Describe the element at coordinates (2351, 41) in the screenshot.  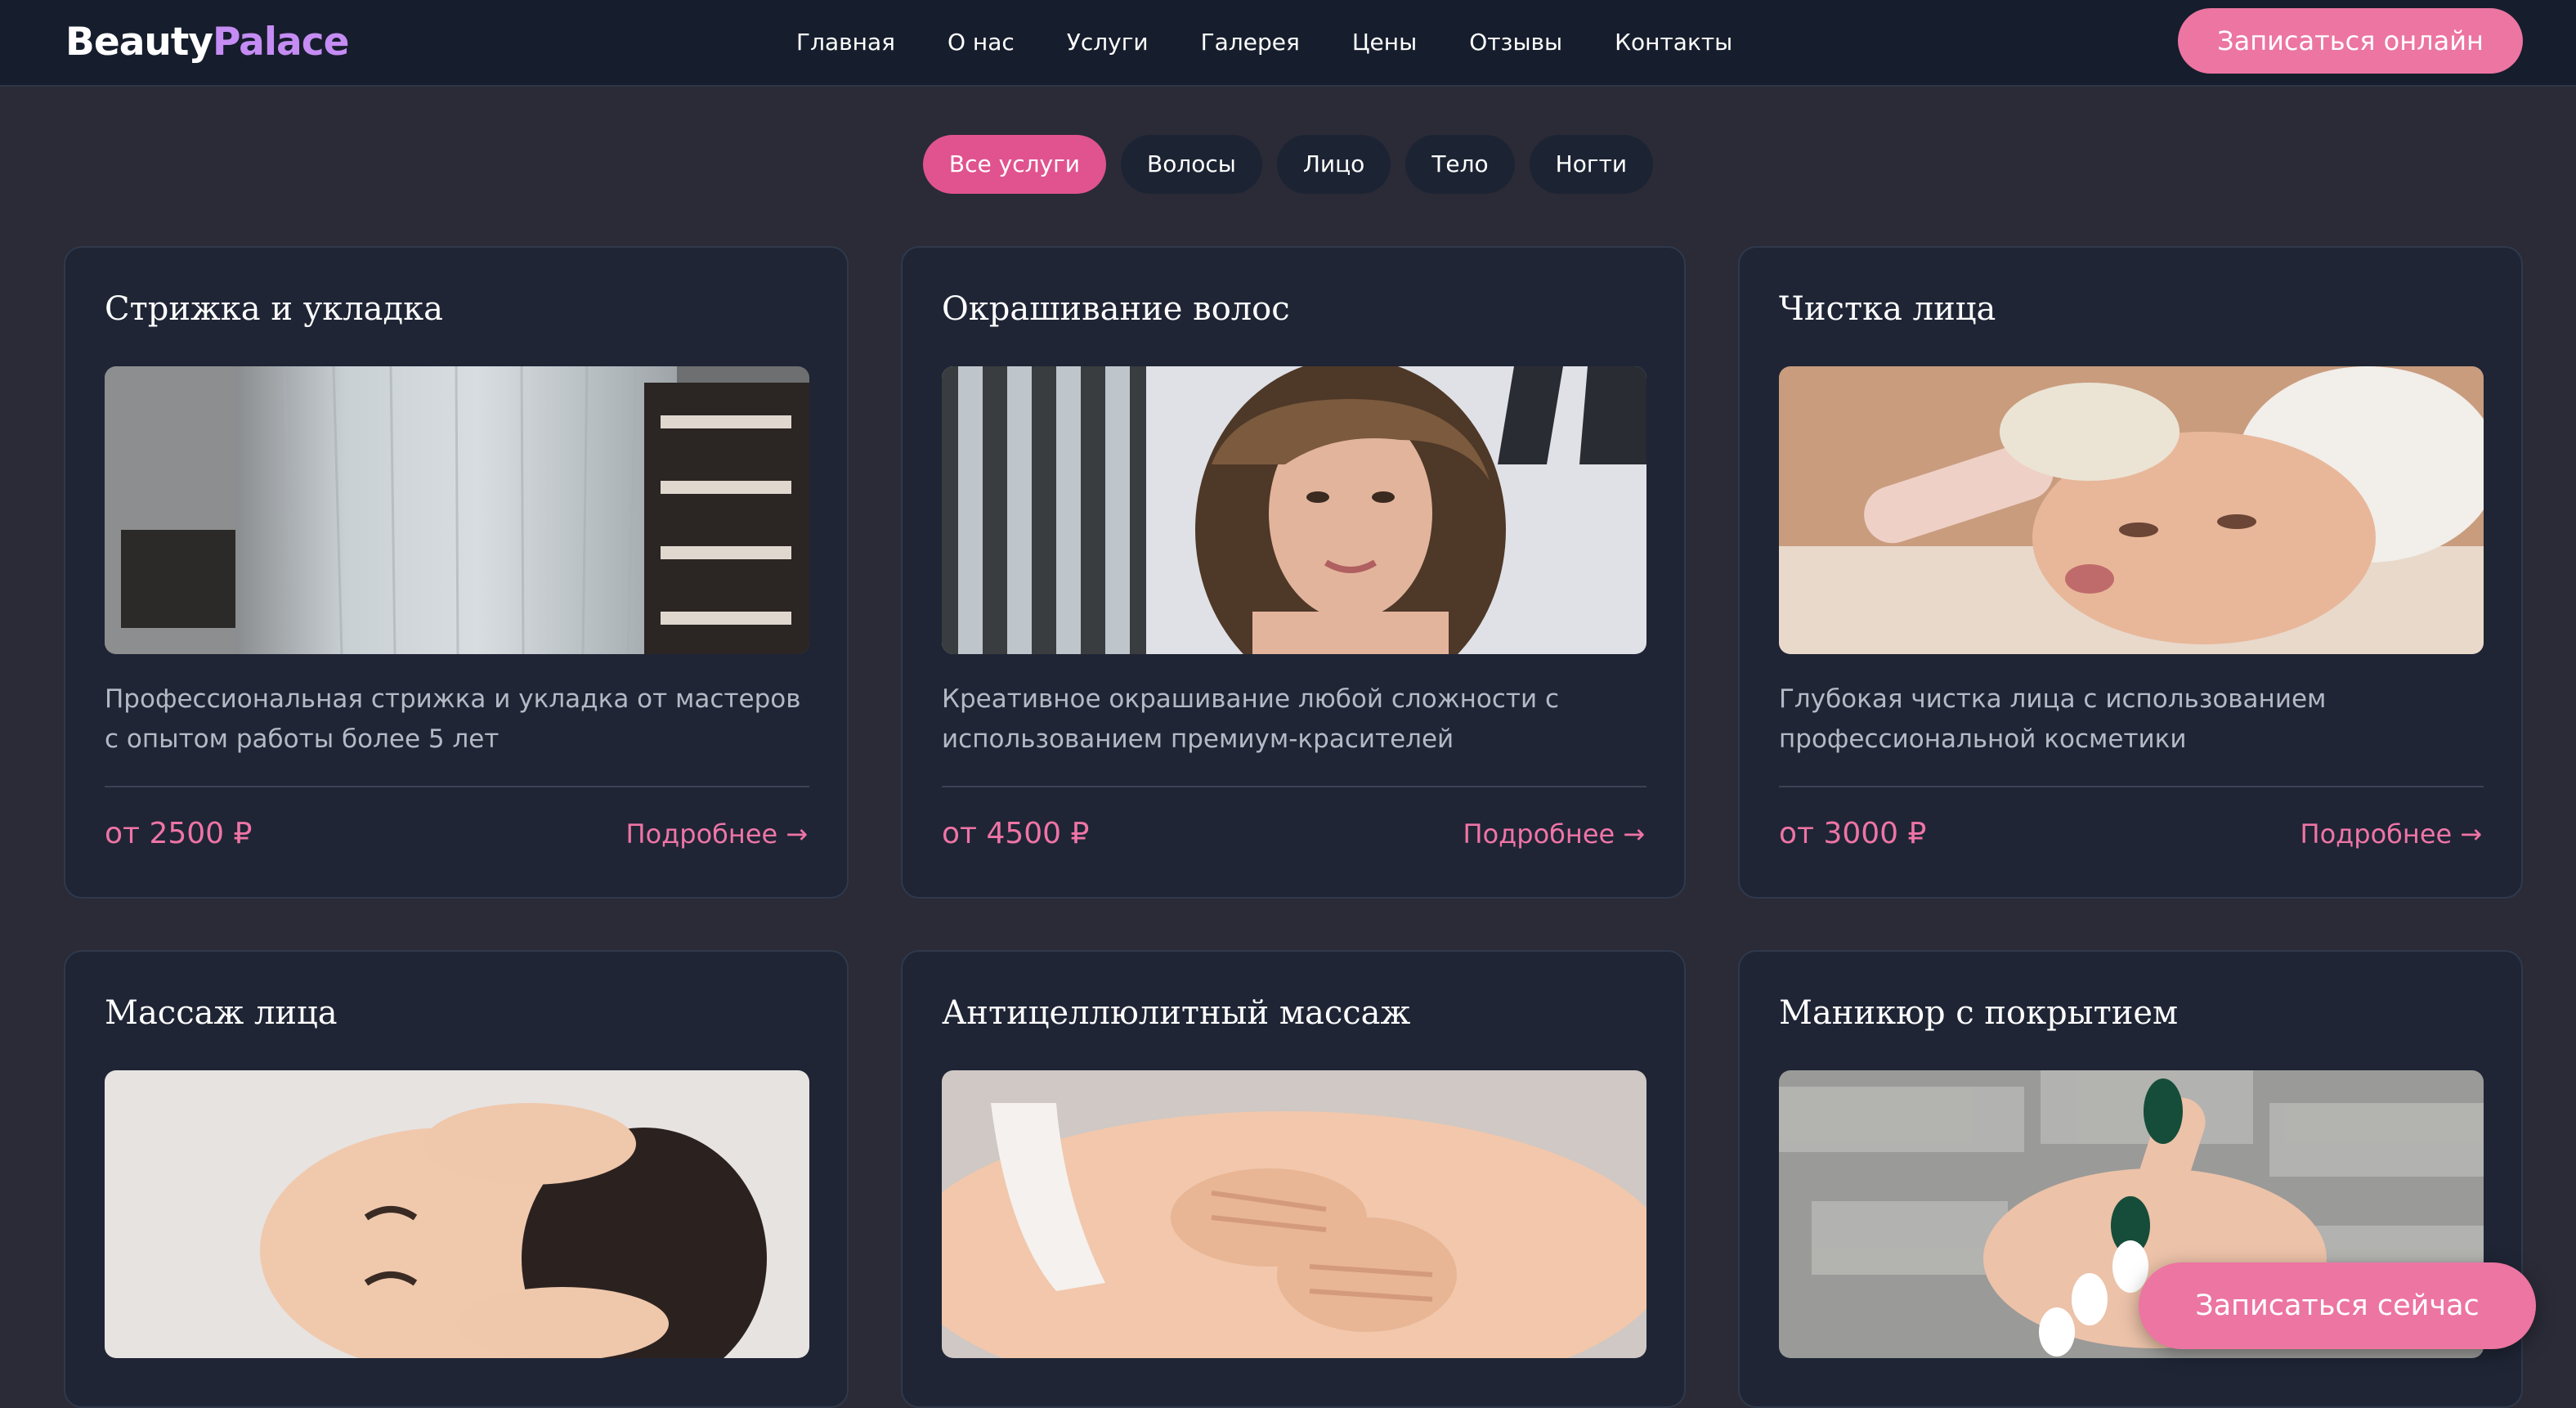
I see `book-online-button: Записаться онлайн` at that location.